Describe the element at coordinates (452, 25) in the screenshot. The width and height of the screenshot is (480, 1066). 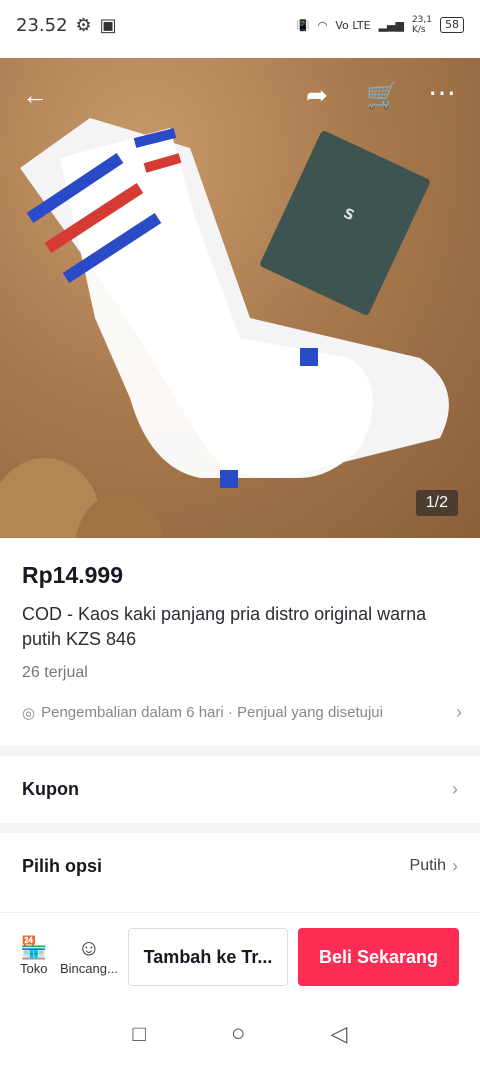
I see `battery-indicator: 58` at that location.